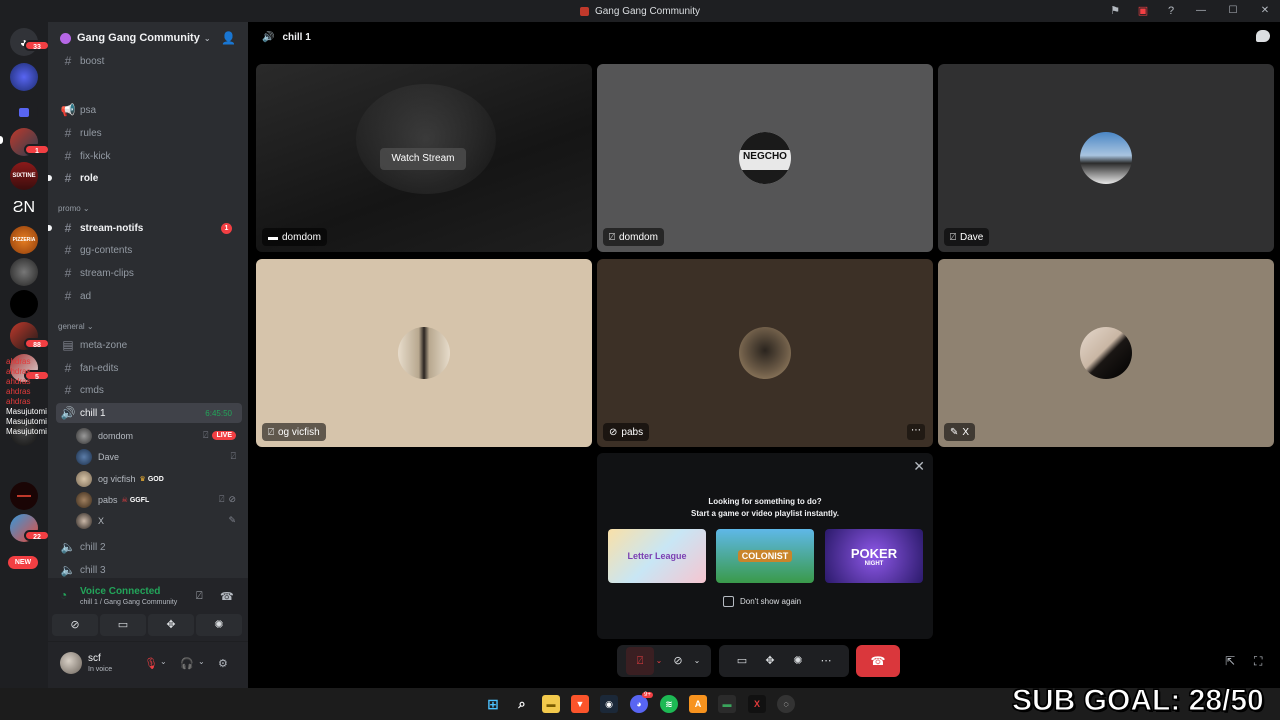 The image size is (1280, 720). What do you see at coordinates (1201, 11) in the screenshot?
I see `minimize-button: —` at bounding box center [1201, 11].